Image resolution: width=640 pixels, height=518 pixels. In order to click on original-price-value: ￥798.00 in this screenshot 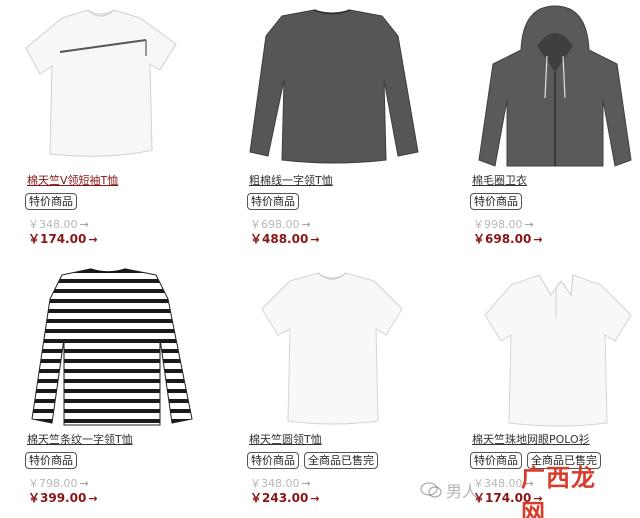, I will do `click(53, 483)`.